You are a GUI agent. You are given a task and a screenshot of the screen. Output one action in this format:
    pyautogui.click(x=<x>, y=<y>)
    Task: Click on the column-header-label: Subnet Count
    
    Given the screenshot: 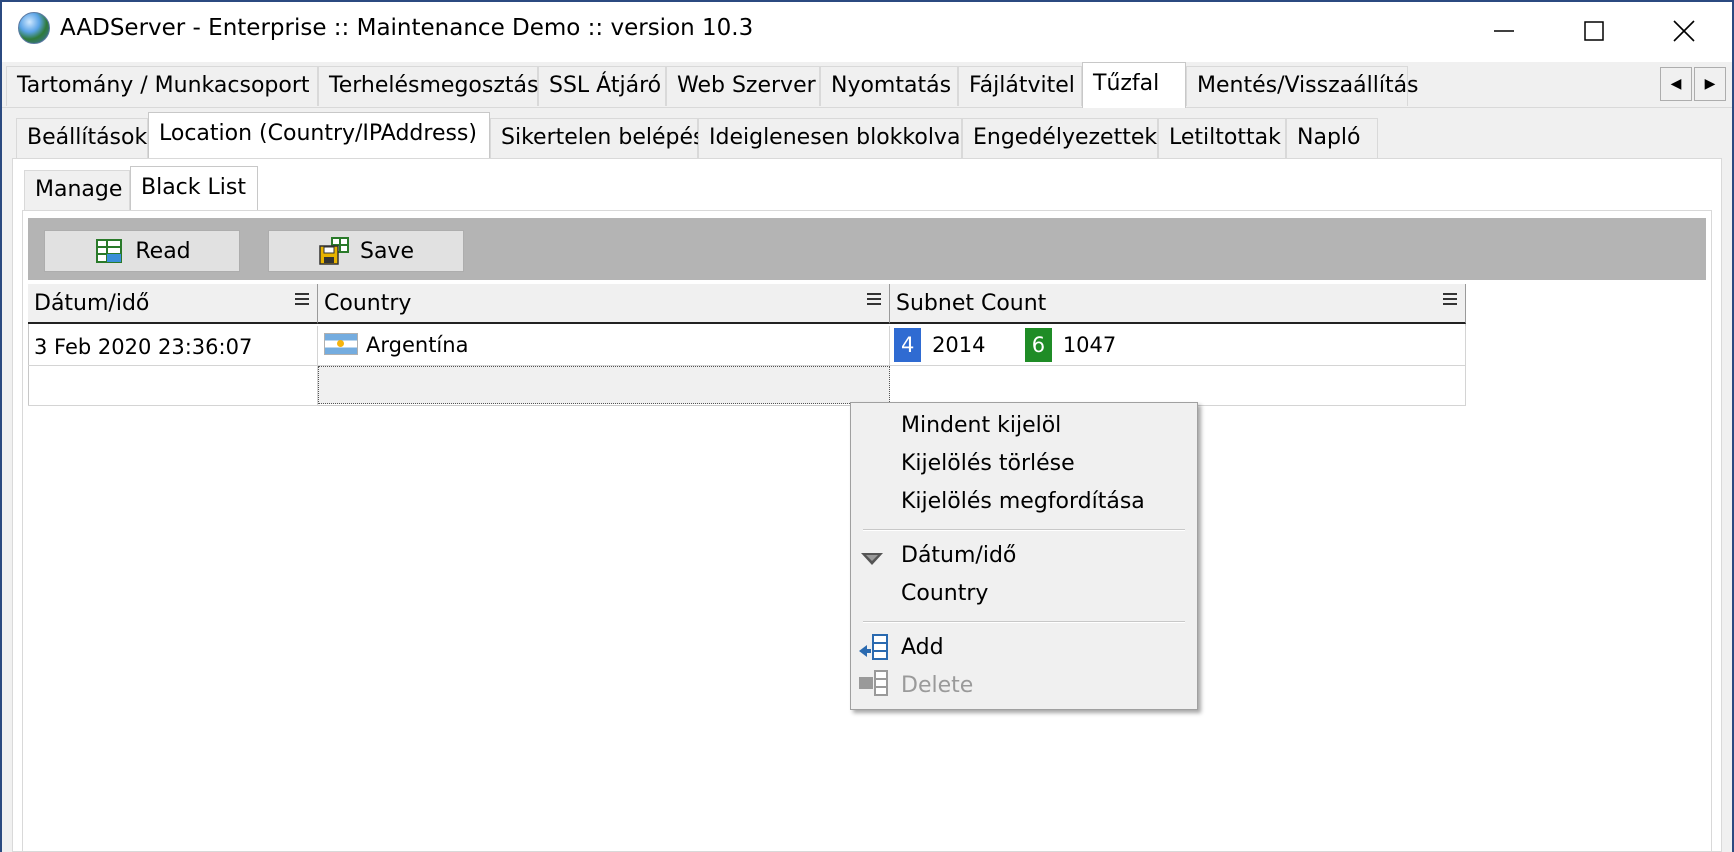 What is the action you would take?
    pyautogui.click(x=971, y=303)
    